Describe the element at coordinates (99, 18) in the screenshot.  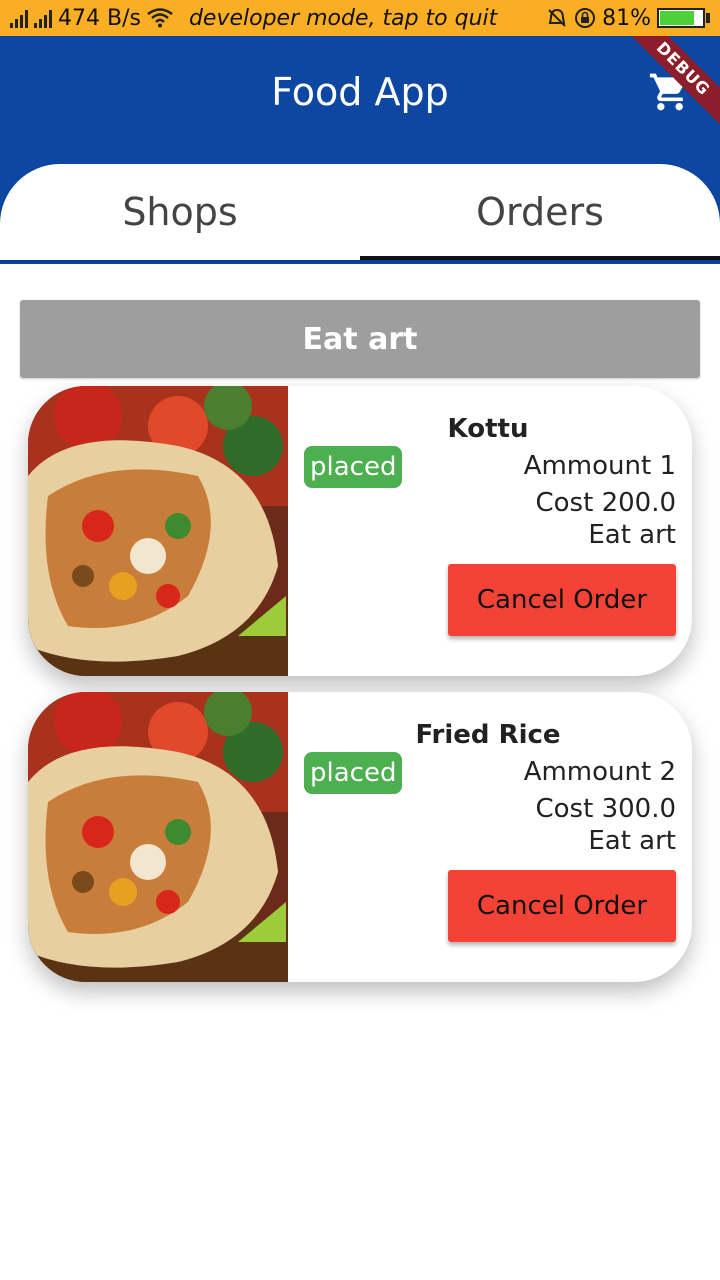
I see `network-speed: 474 B/s` at that location.